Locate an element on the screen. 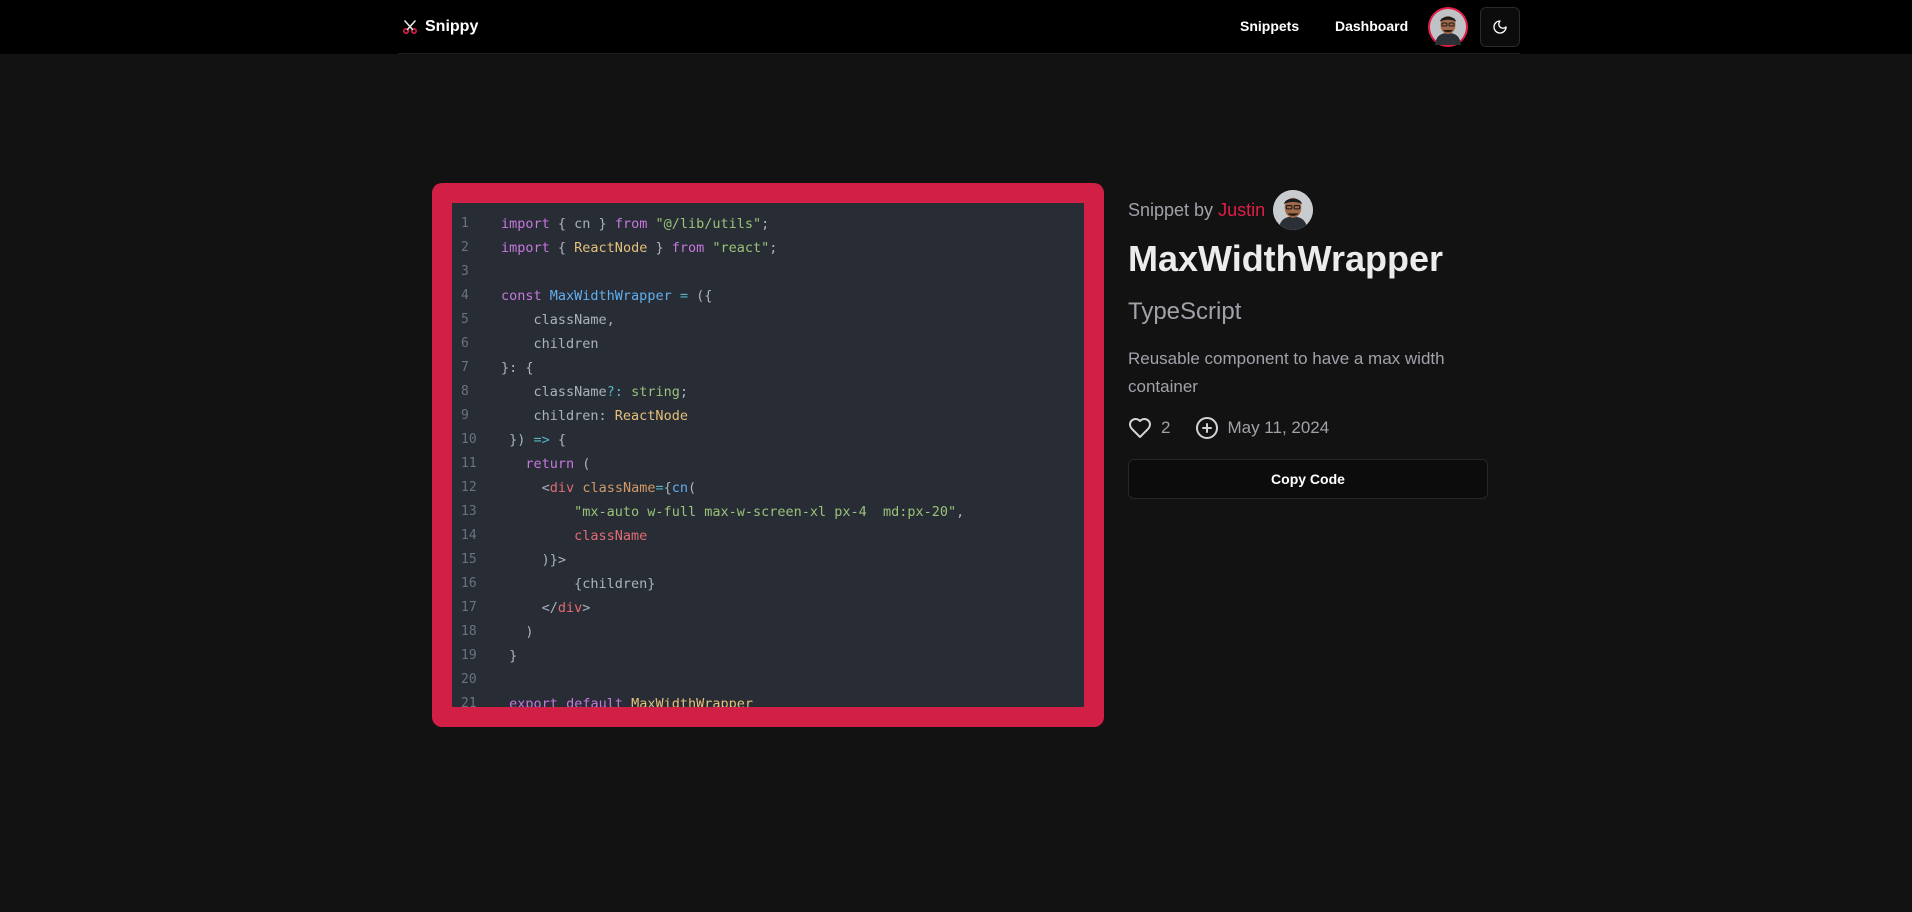 This screenshot has height=912, width=1912. line-content: children: ReactNode is located at coordinates (594, 416).